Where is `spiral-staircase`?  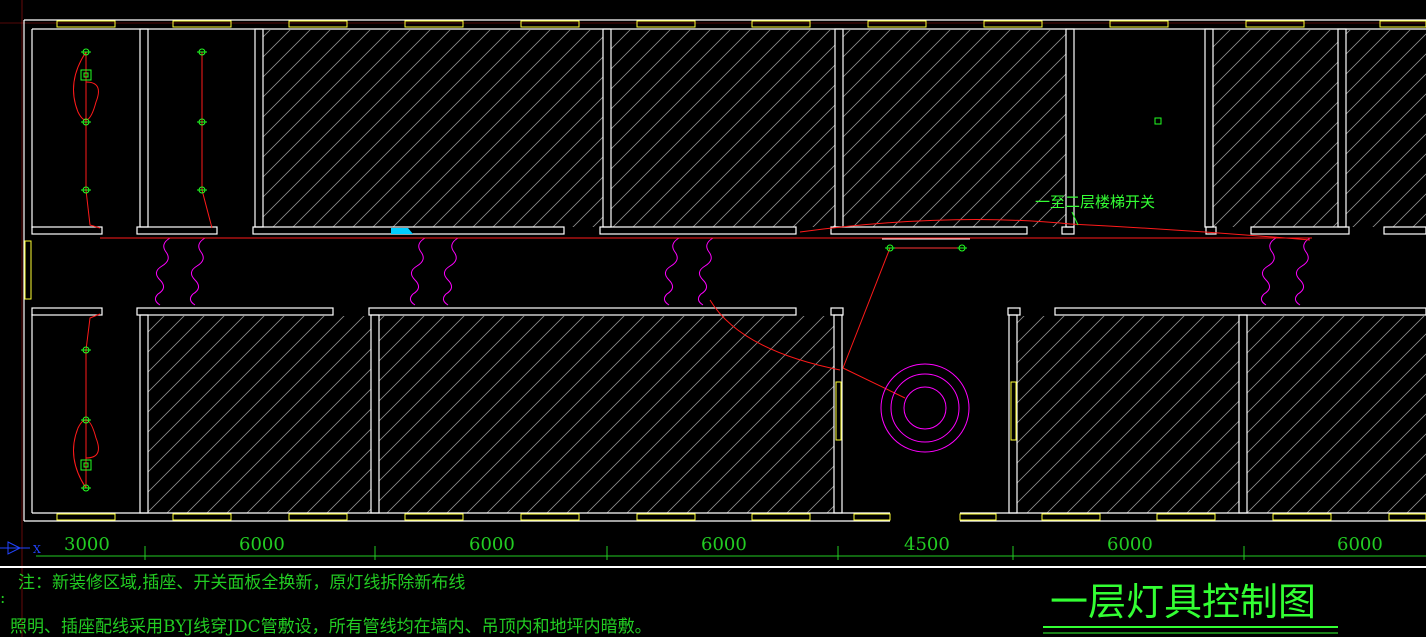
spiral-staircase is located at coordinates (925, 408).